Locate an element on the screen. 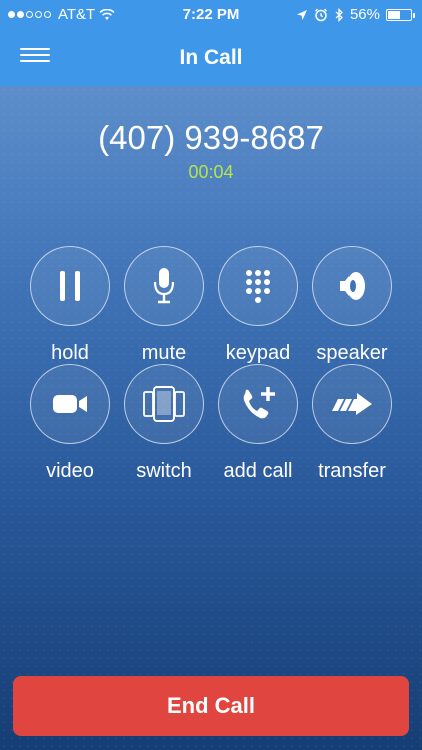 The image size is (422, 750). mute-button: mute is located at coordinates (164, 305).